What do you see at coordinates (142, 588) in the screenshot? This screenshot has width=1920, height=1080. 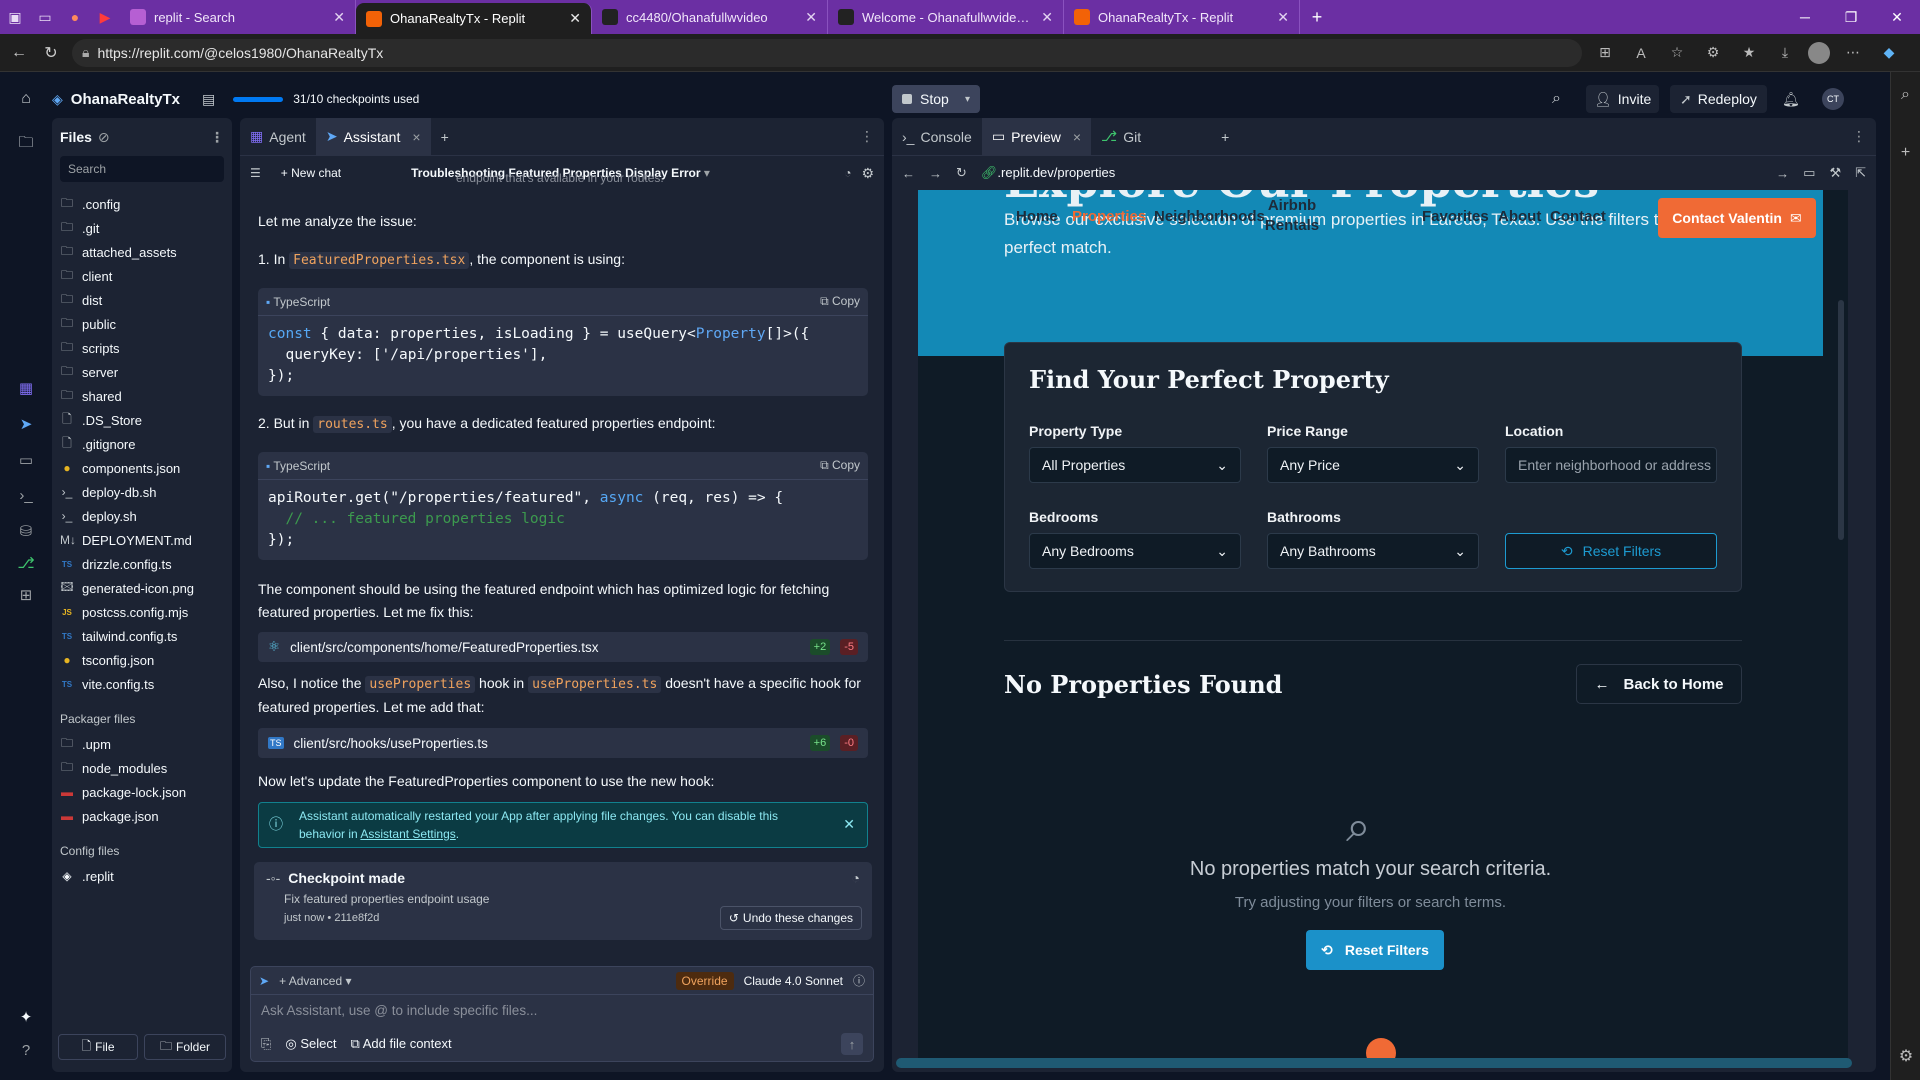 I see `file-item: 🖾︎ generated-icon.png` at bounding box center [142, 588].